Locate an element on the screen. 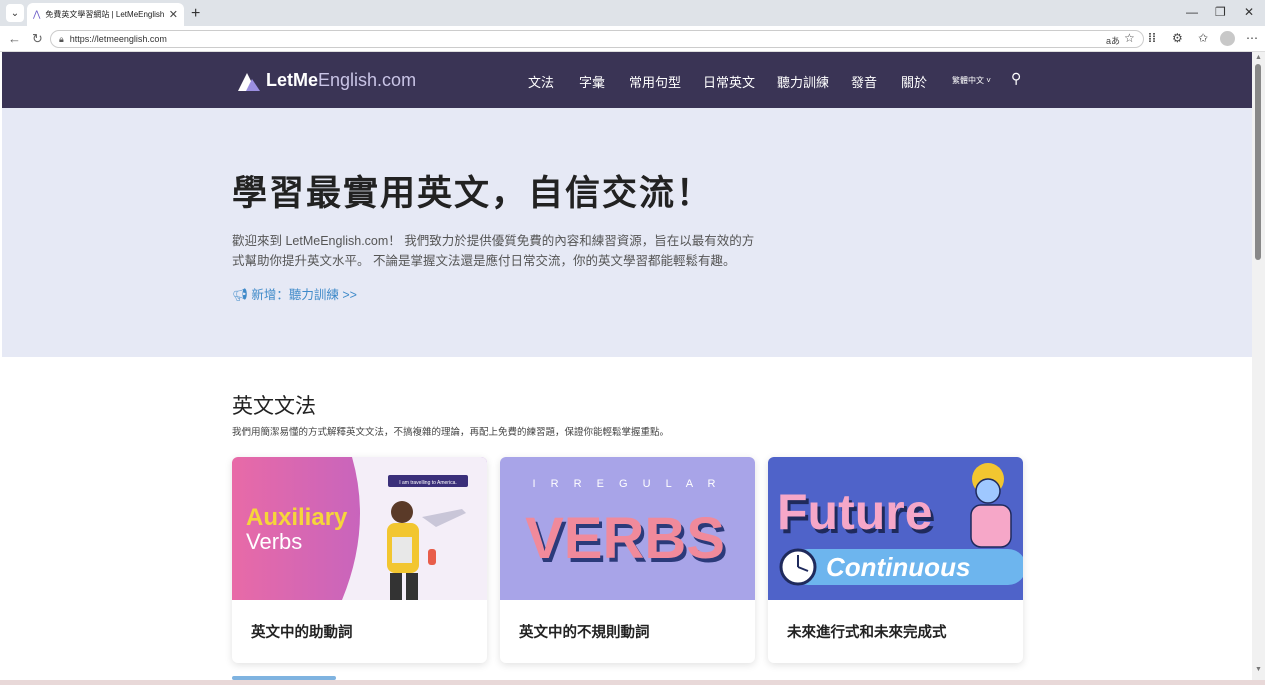 This screenshot has width=1265, height=685. profile-avatar is located at coordinates (1227, 38).